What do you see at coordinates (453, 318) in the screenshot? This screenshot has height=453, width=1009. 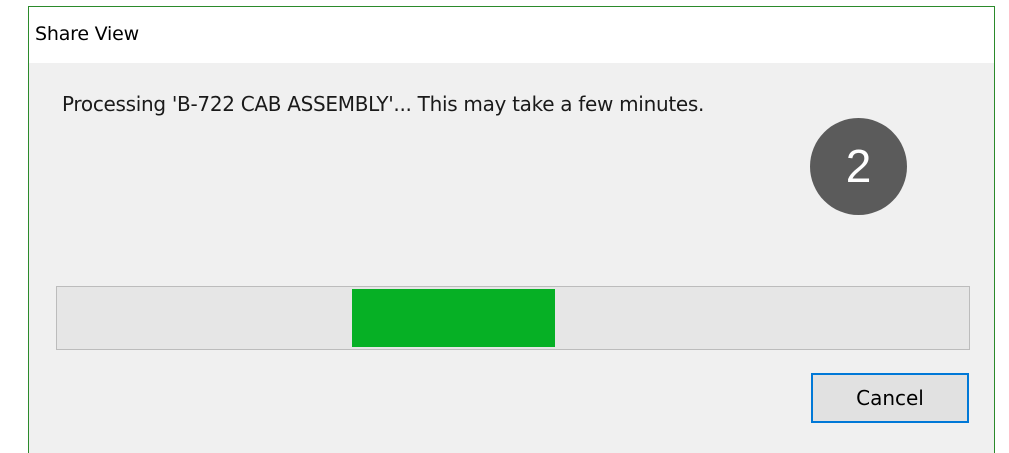 I see `progress-marquee-chunk` at bounding box center [453, 318].